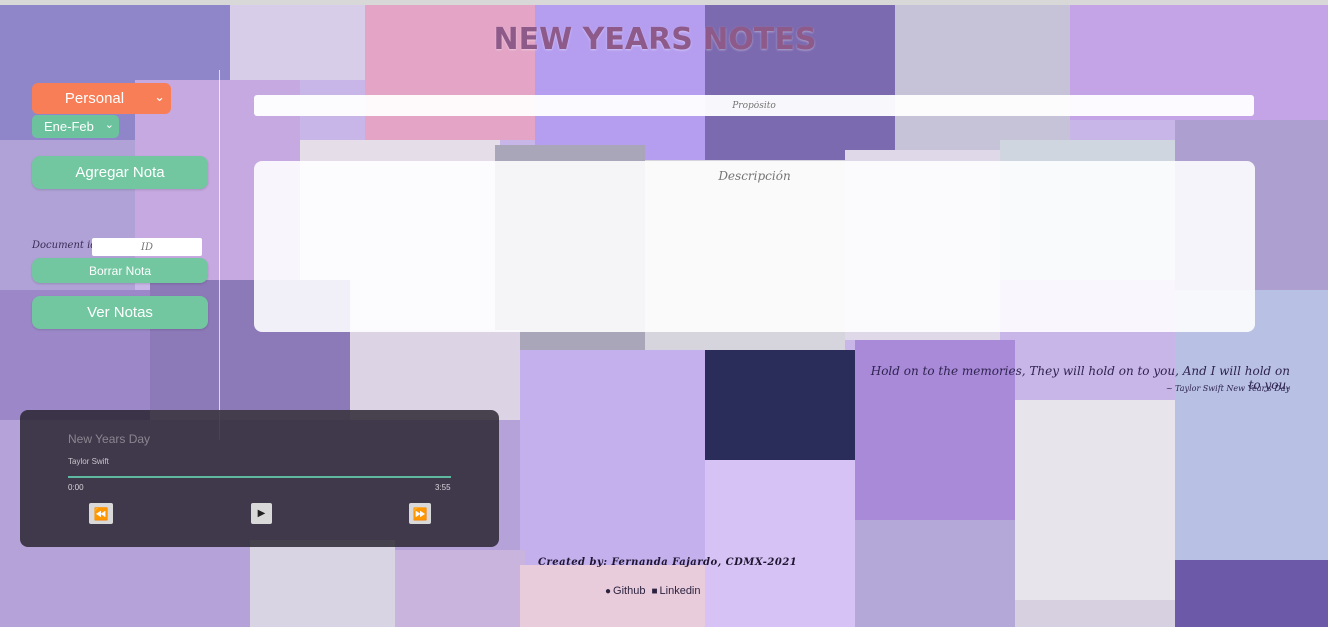  I want to click on github-icon: ●, so click(608, 591).